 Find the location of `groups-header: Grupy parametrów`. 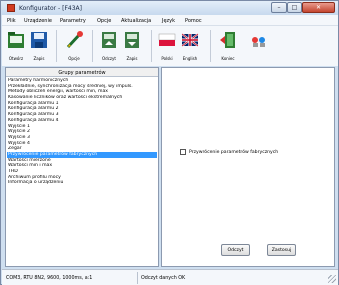

groups-header: Grupy parametrów is located at coordinates (82, 72).